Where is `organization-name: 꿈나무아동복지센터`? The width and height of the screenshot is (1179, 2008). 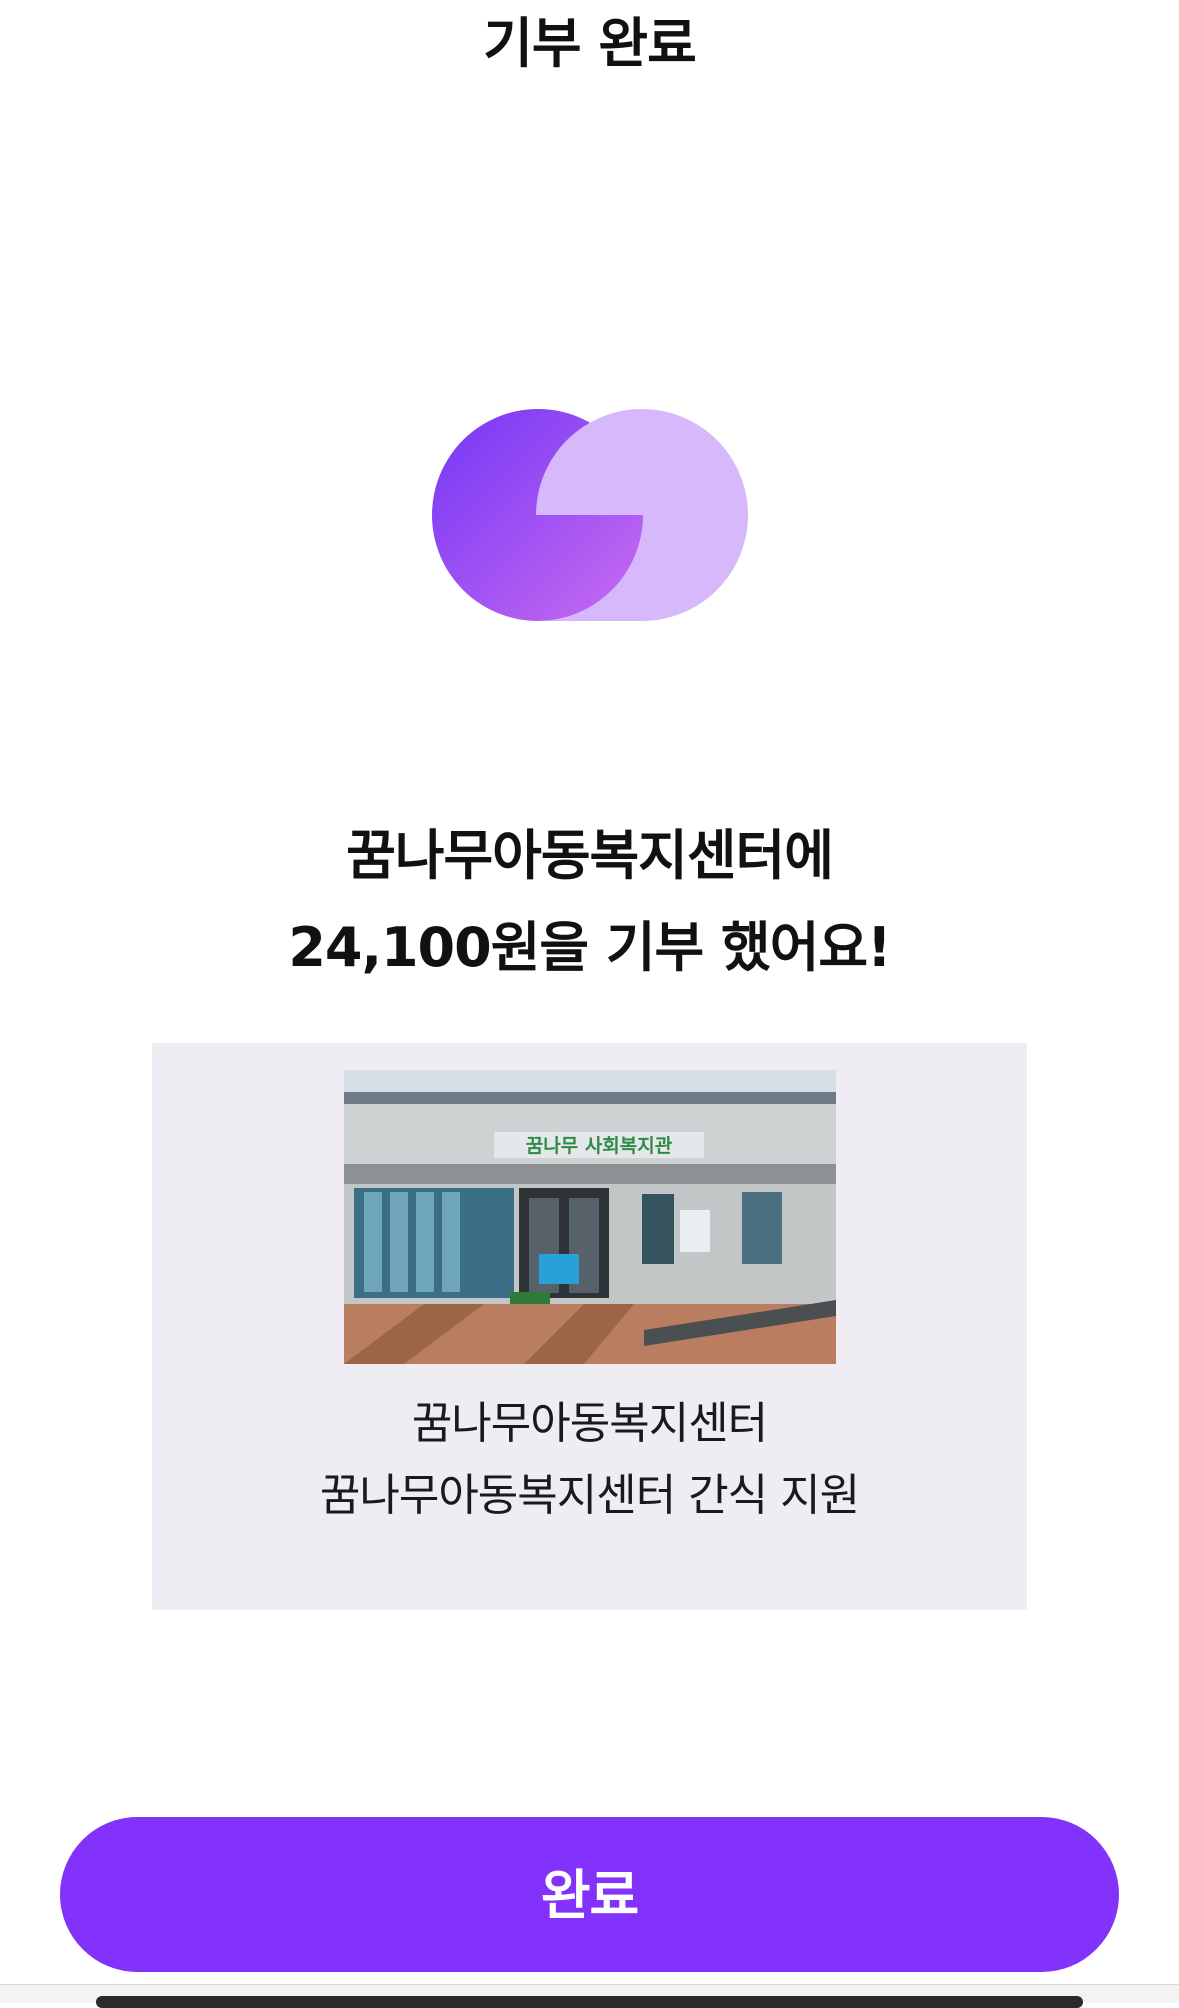
organization-name: 꿈나무아동복지센터 is located at coordinates (589, 1423).